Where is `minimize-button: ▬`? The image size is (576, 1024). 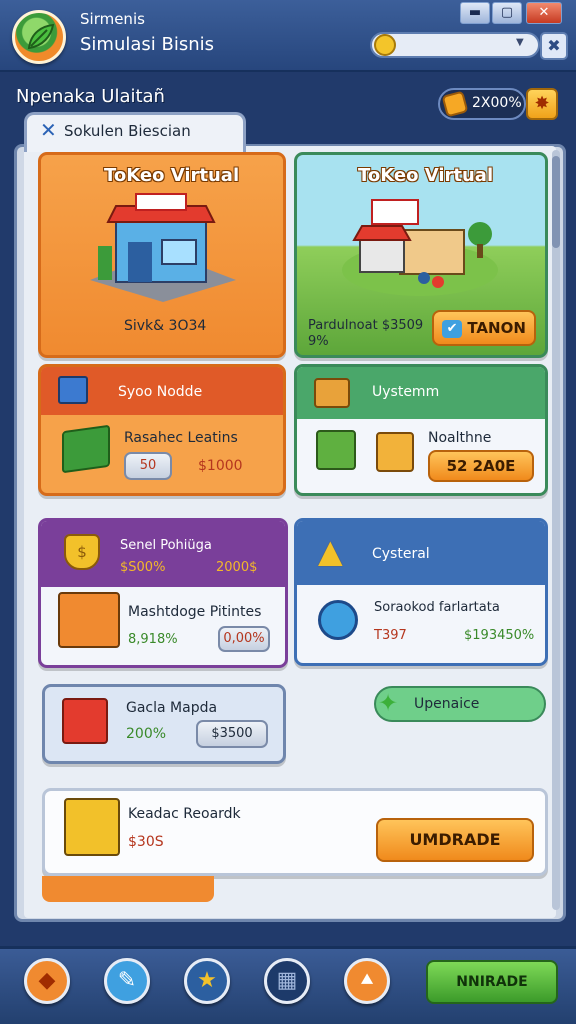
minimize-button: ▬ is located at coordinates (475, 13).